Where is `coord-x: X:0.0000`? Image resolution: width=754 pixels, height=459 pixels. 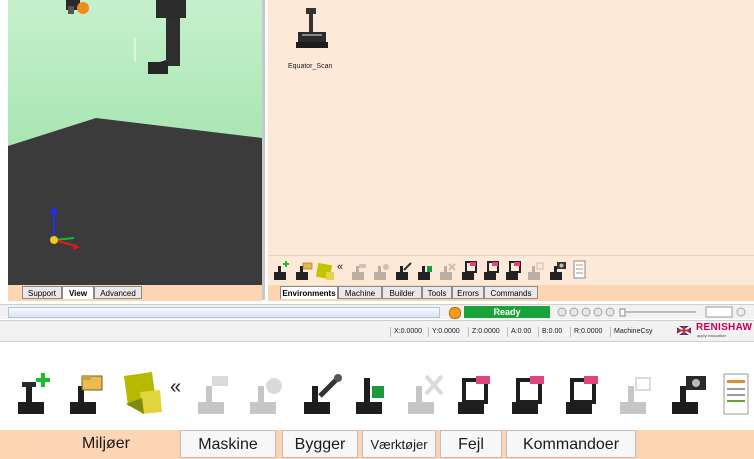 coord-x: X:0.0000 is located at coordinates (406, 332).